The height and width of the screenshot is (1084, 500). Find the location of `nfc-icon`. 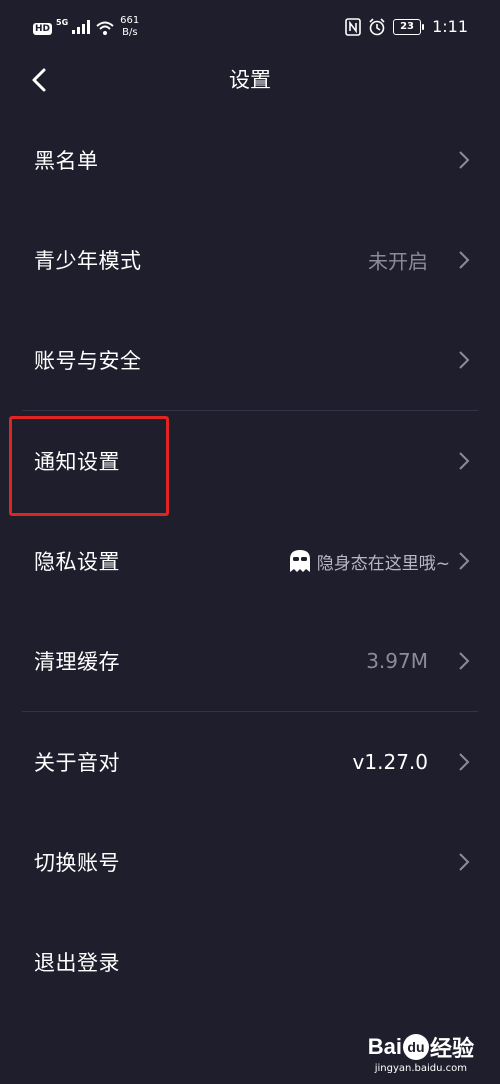

nfc-icon is located at coordinates (353, 26).